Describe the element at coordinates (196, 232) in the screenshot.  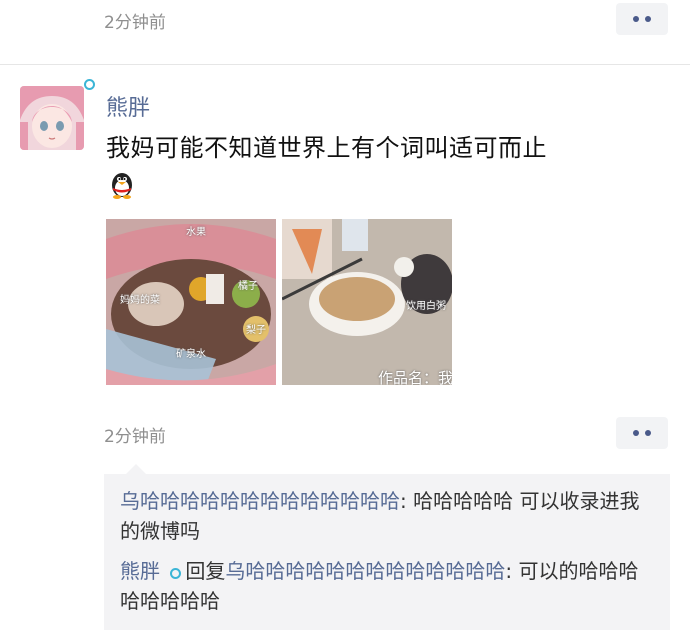
I see `photo-1-caption: 水果` at that location.